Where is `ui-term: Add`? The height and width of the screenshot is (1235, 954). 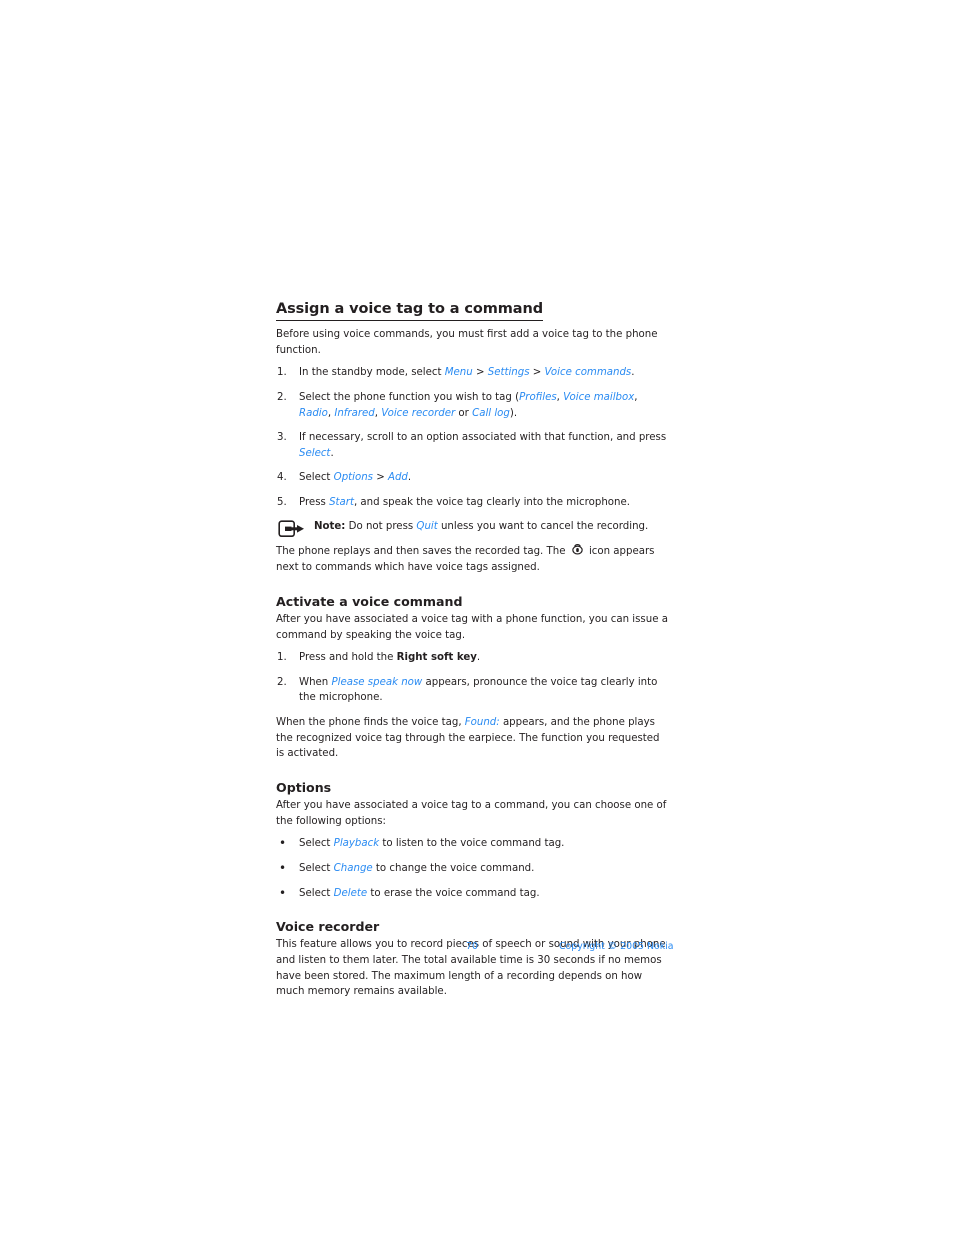 ui-term: Add is located at coordinates (398, 478).